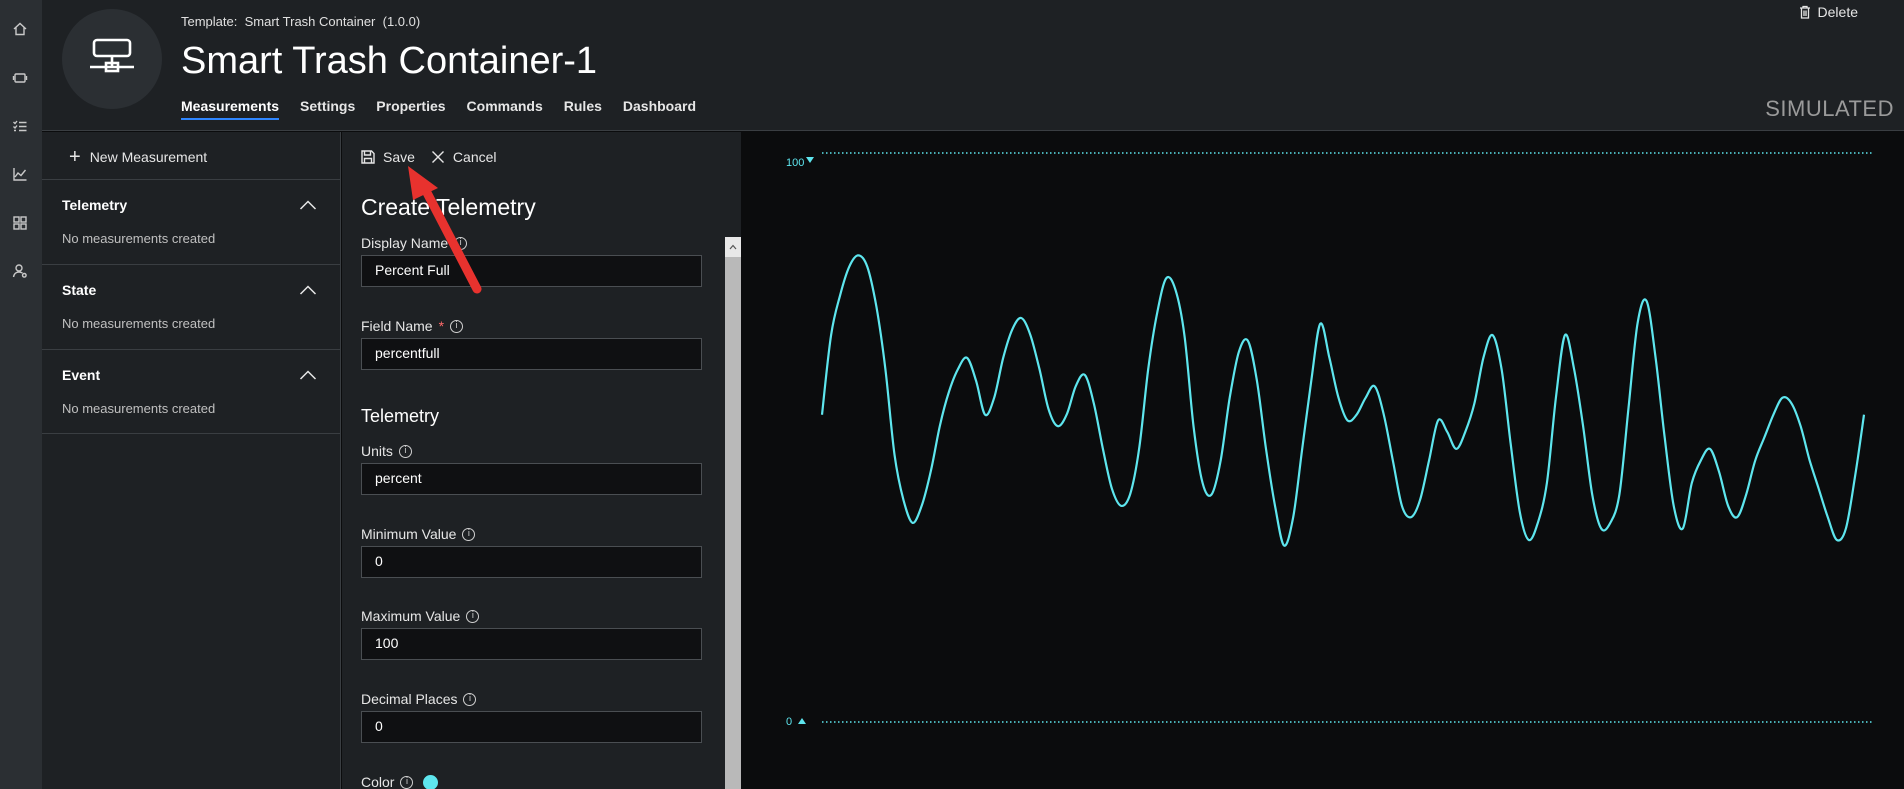  I want to click on section-title: Telemetry, so click(95, 205).